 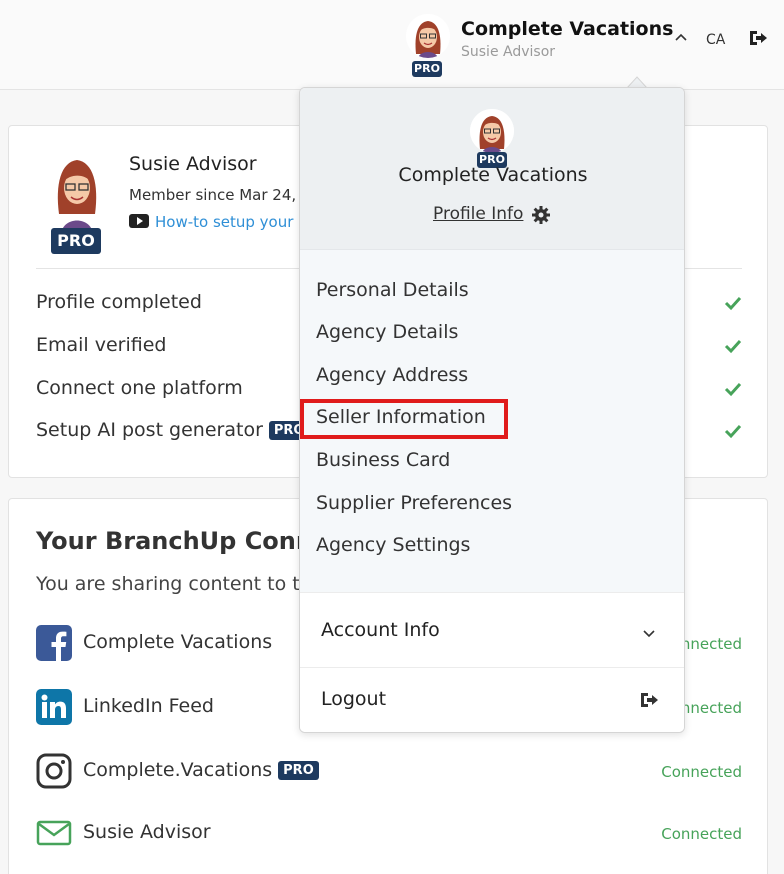 I want to click on connections-title: Your BranchUp Conne, so click(x=183, y=541).